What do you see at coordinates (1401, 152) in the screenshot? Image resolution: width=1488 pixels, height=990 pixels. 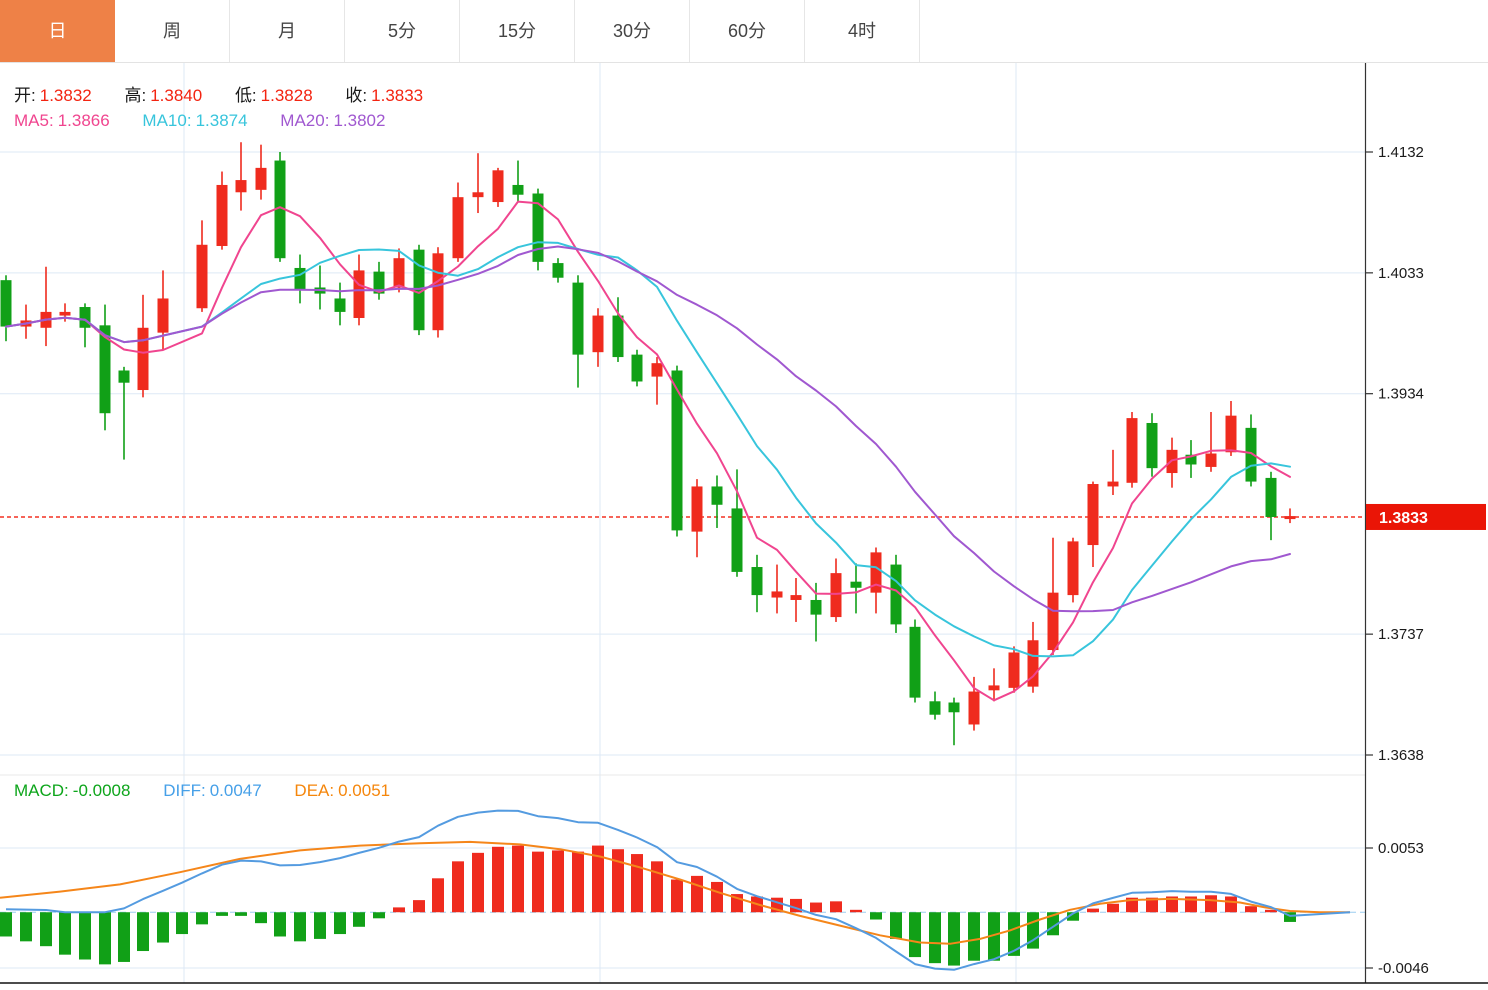 I see `axis-tick-label: 1.4132` at bounding box center [1401, 152].